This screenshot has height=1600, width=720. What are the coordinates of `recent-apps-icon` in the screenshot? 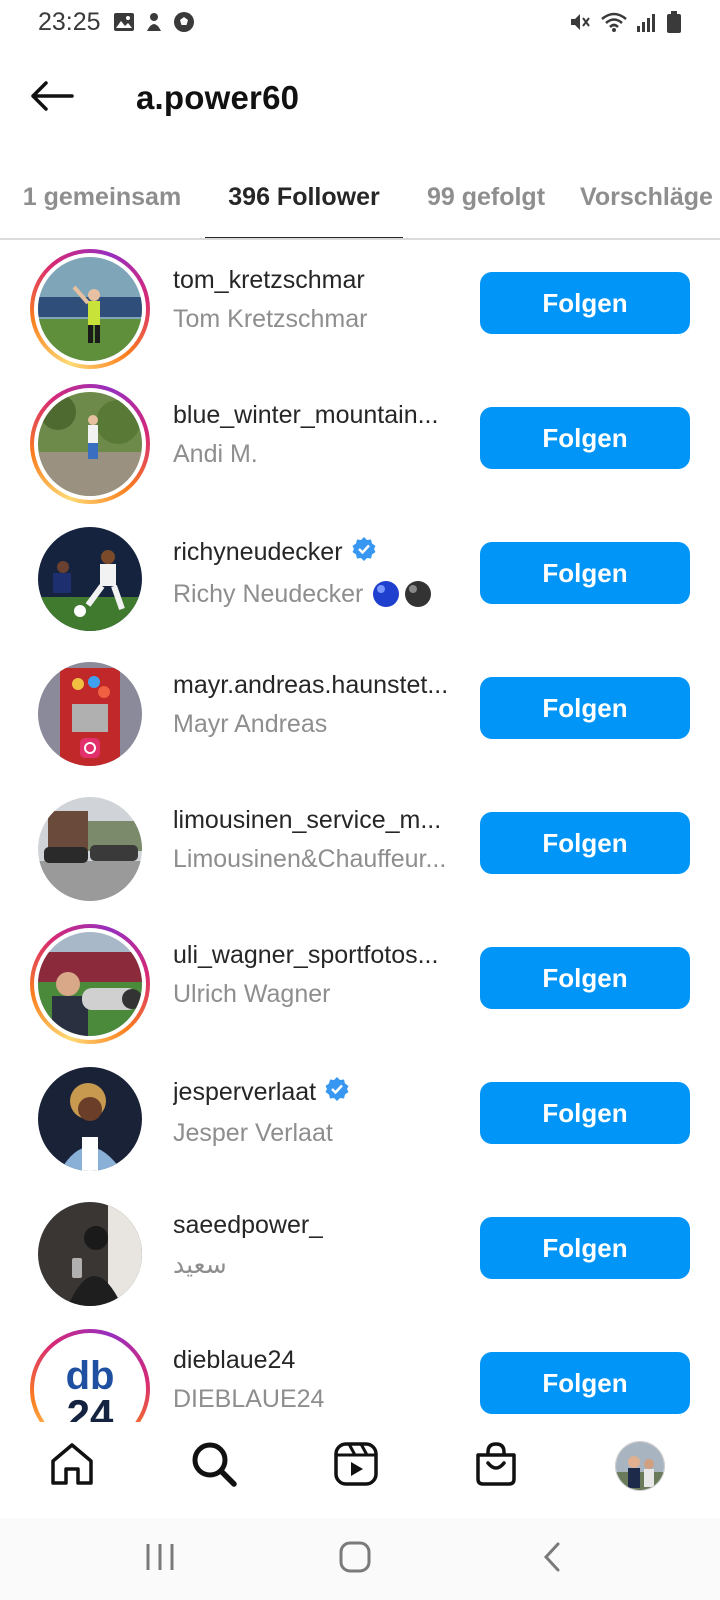 It's located at (160, 1559).